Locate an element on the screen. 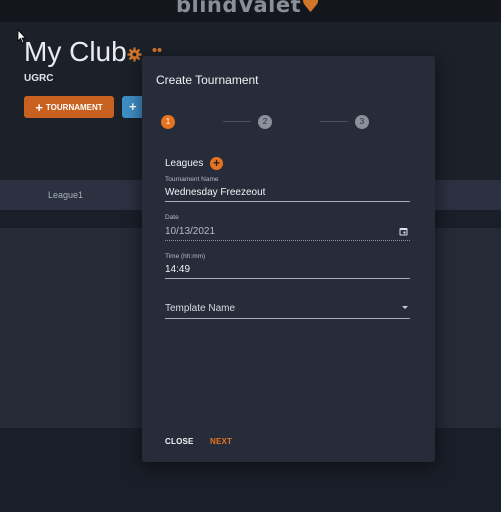 This screenshot has height=512, width=501. tournament-name-field: Wednesday Freezeout is located at coordinates (287, 194).